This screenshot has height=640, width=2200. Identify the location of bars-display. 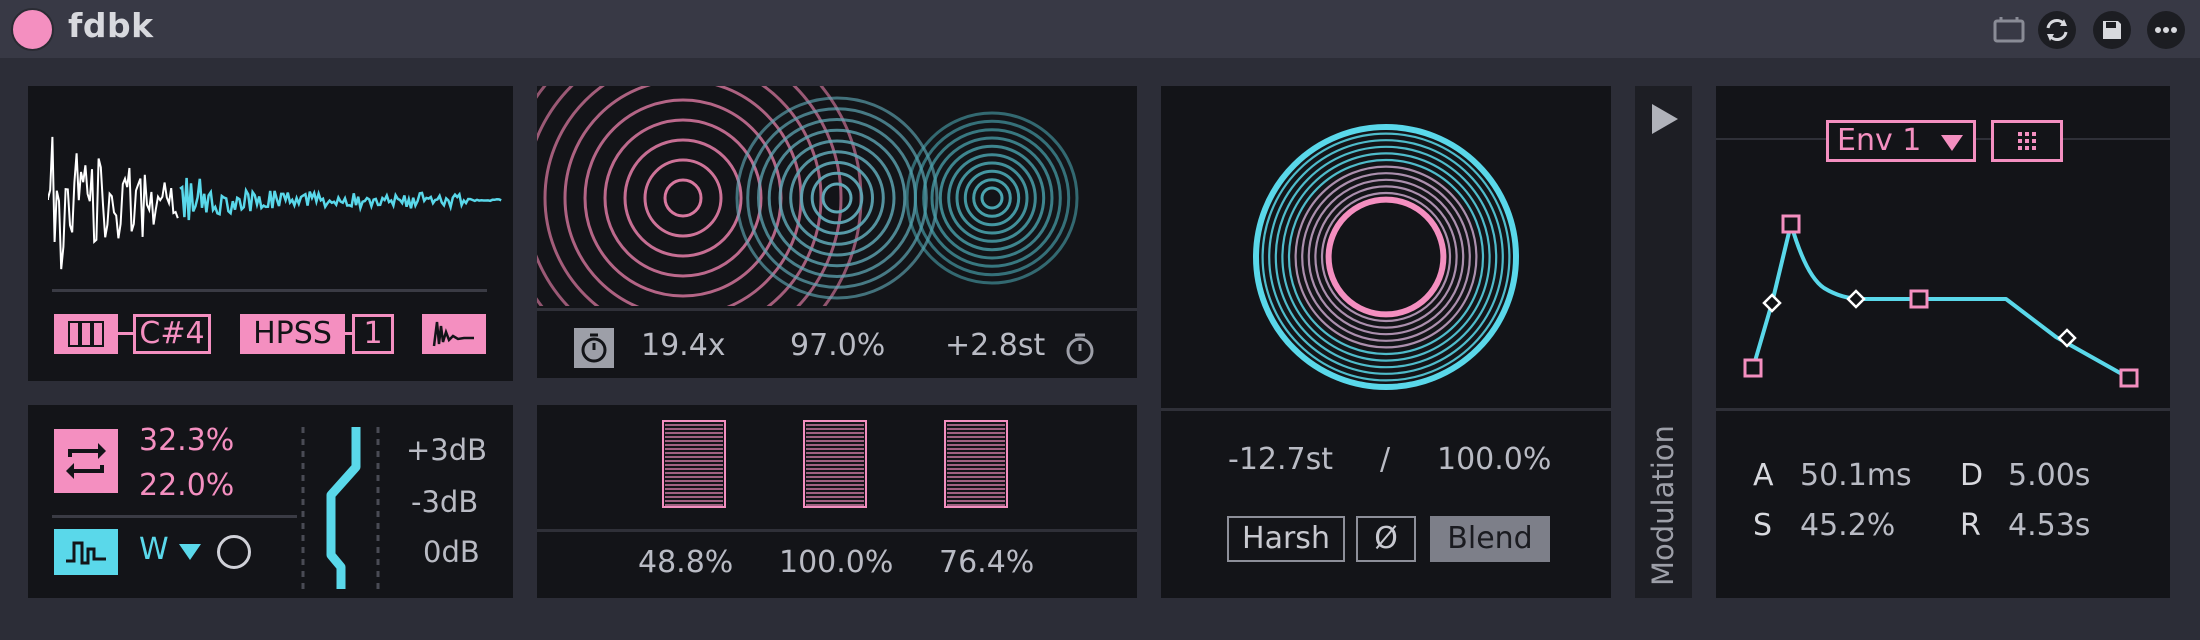
(835, 464).